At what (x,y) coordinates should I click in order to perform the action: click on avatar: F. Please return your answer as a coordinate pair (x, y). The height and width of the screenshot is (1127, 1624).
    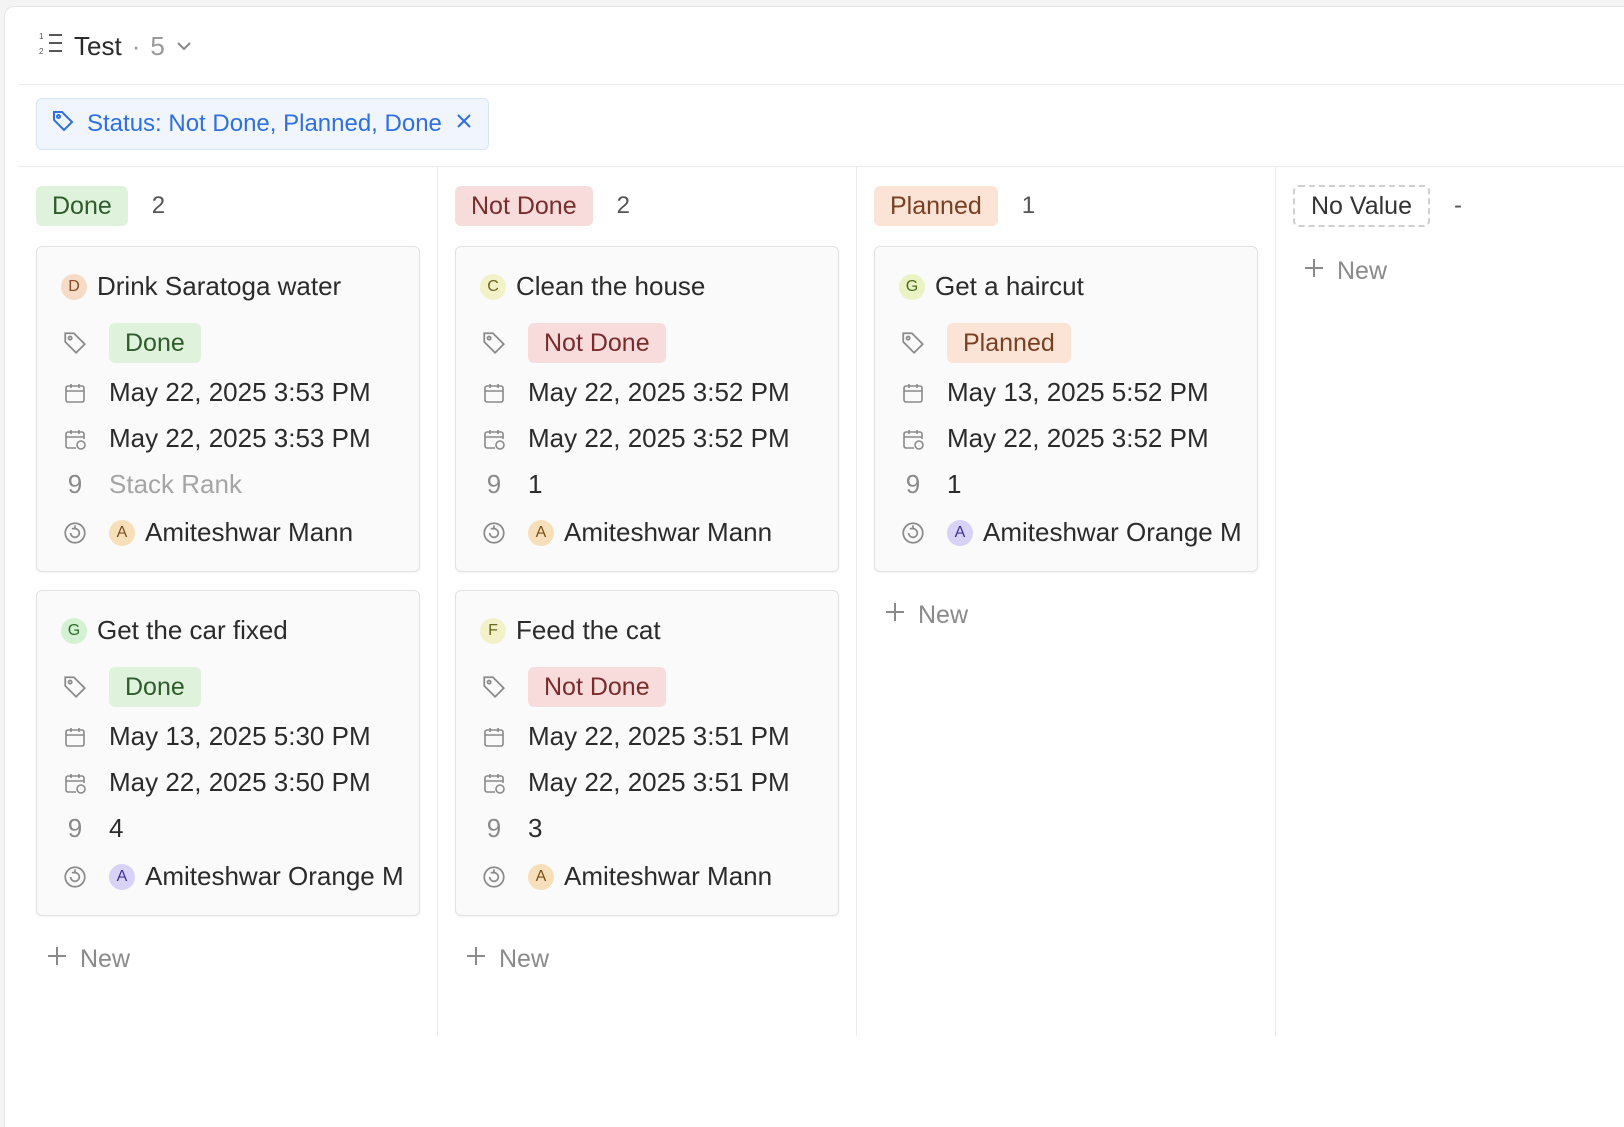
    Looking at the image, I should click on (493, 630).